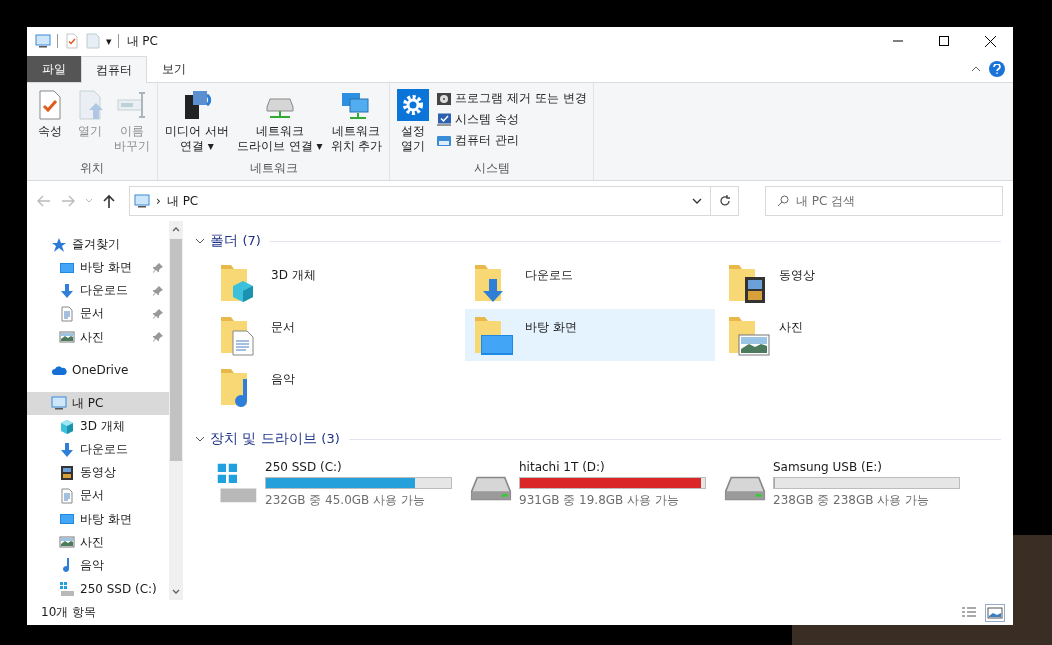  What do you see at coordinates (336, 283) in the screenshot?
I see `folder-tile: 3D 개체` at bounding box center [336, 283].